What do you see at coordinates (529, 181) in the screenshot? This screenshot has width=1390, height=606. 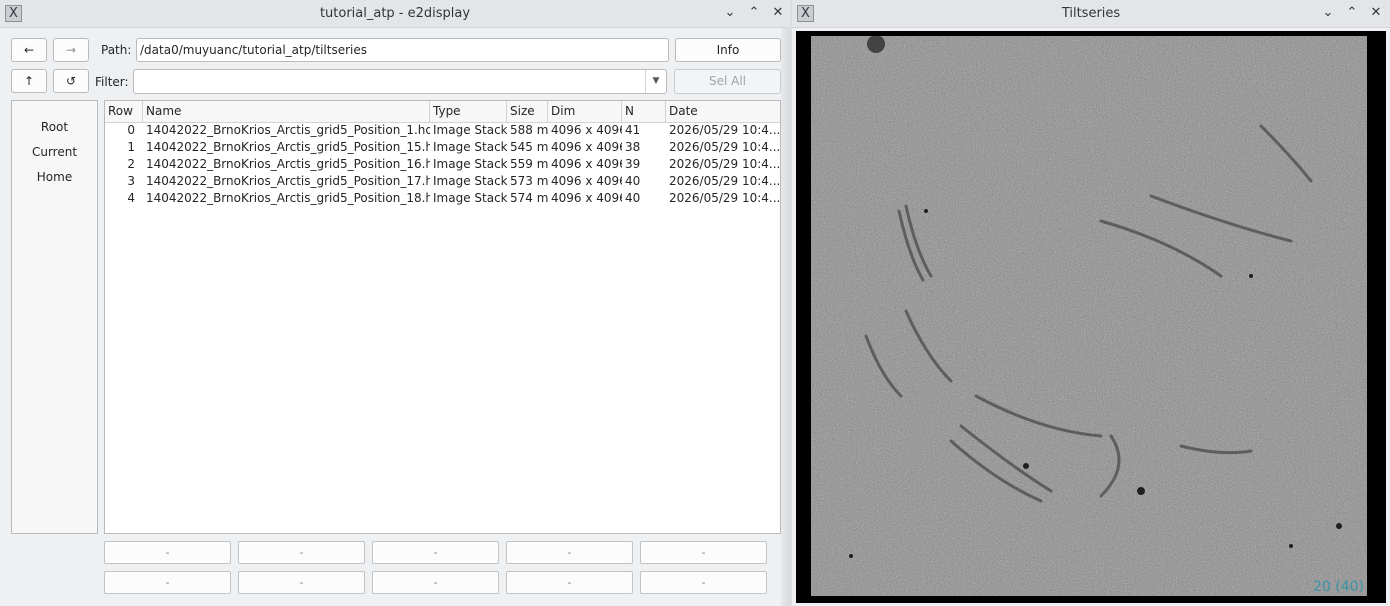 I see `cell-size: 573 m` at bounding box center [529, 181].